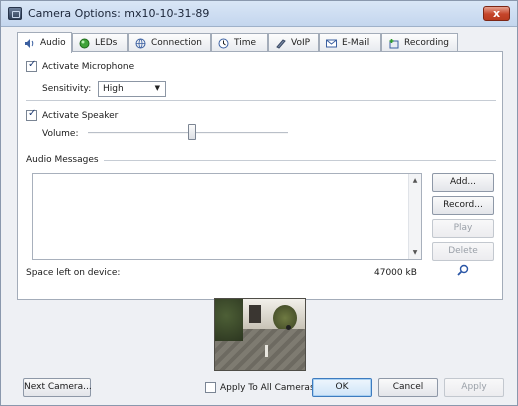 The width and height of the screenshot is (518, 406). What do you see at coordinates (106, 43) in the screenshot?
I see `tab-label: LEDs` at bounding box center [106, 43].